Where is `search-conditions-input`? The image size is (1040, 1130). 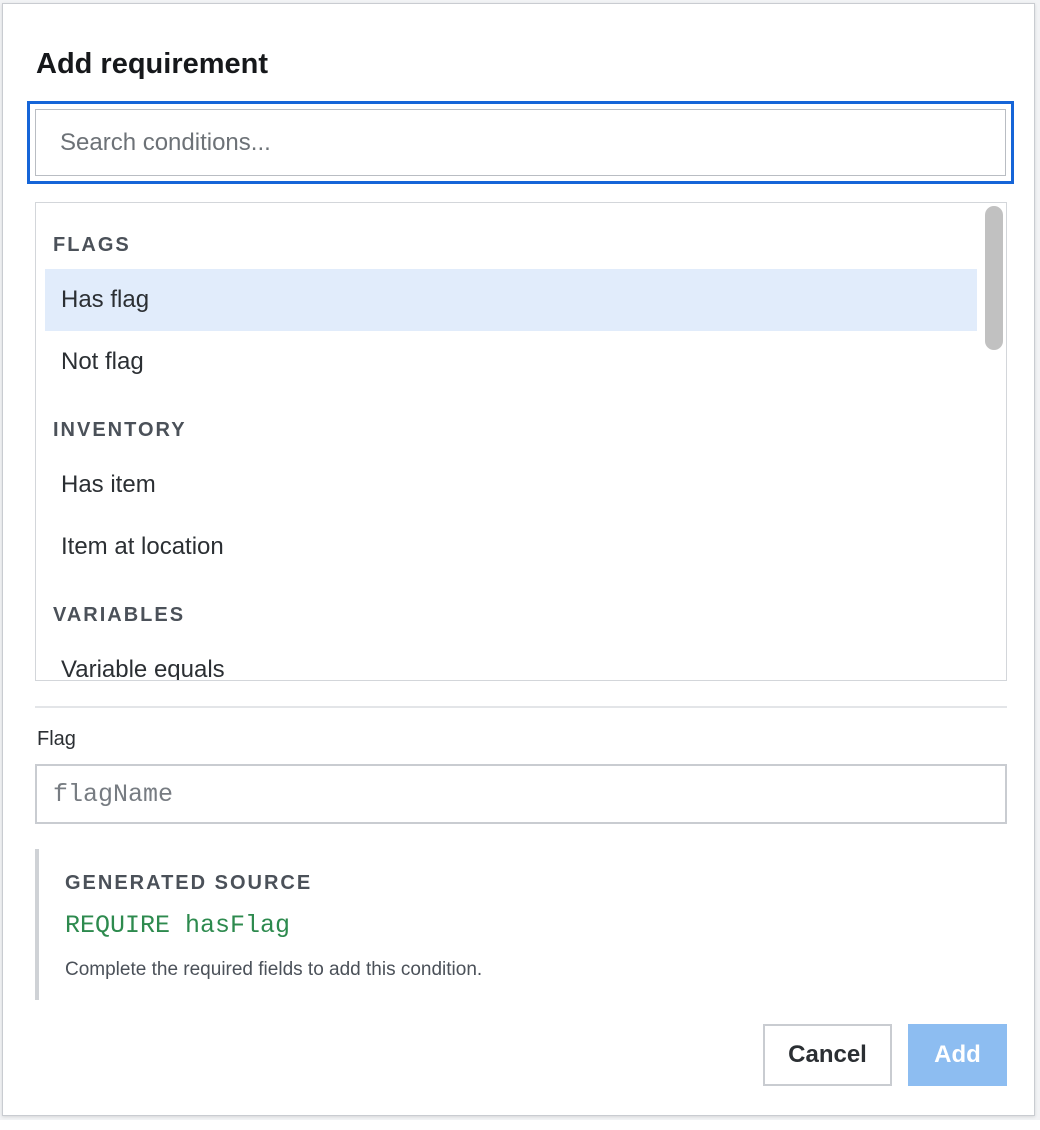
search-conditions-input is located at coordinates (520, 142).